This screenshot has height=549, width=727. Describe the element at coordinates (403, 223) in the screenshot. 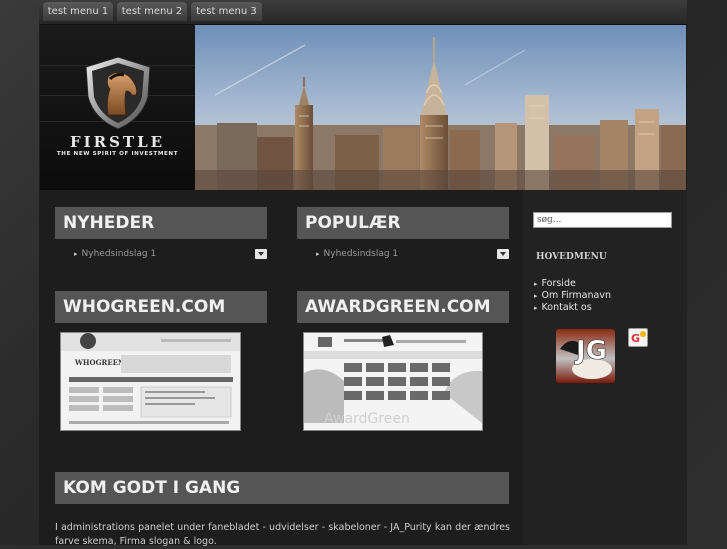

I see `popular-module-title: POPULÆR` at that location.